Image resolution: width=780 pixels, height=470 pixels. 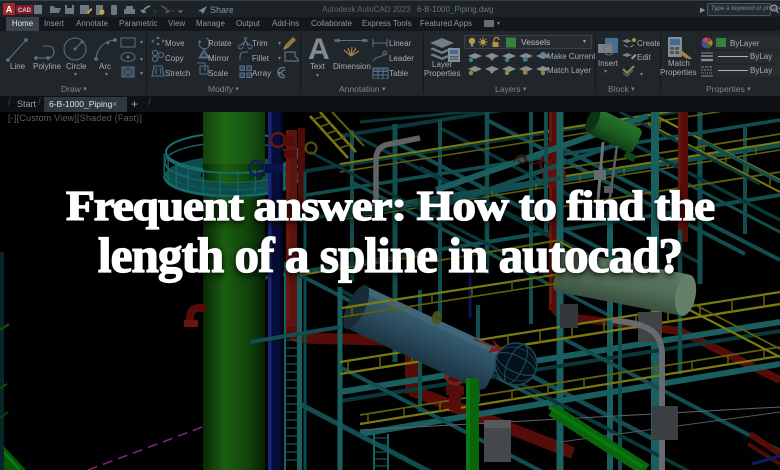 What do you see at coordinates (221, 10) in the screenshot?
I see `svg-text: Share` at bounding box center [221, 10].